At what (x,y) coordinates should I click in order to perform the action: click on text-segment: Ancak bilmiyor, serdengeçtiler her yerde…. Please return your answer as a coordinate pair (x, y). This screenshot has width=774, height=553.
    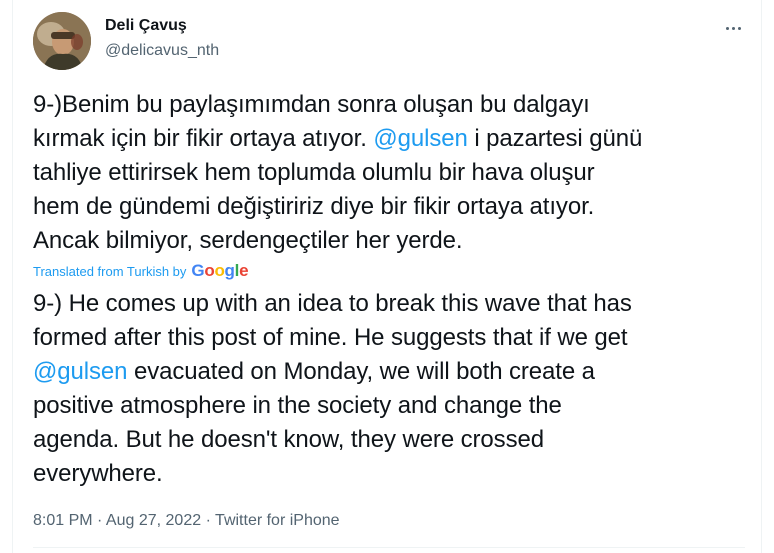
    Looking at the image, I should click on (248, 240).